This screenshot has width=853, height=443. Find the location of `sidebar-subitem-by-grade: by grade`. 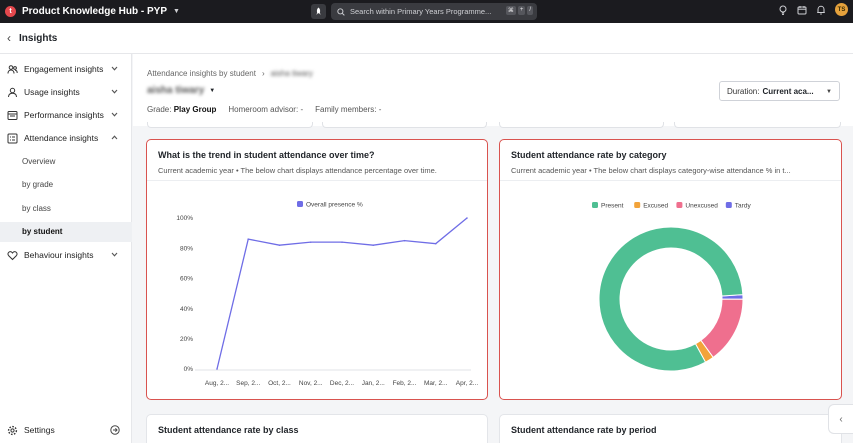

sidebar-subitem-by-grade: by grade is located at coordinates (66, 185).